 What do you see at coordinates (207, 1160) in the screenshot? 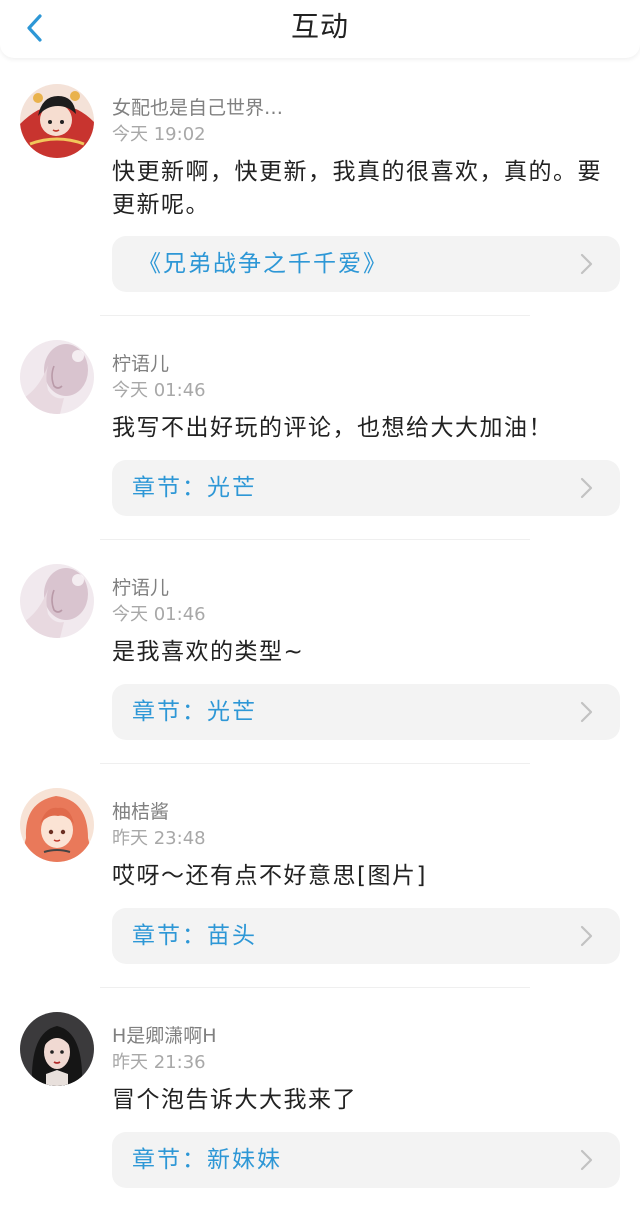
I see `related-chapter-link: 章节：新妹妹` at bounding box center [207, 1160].